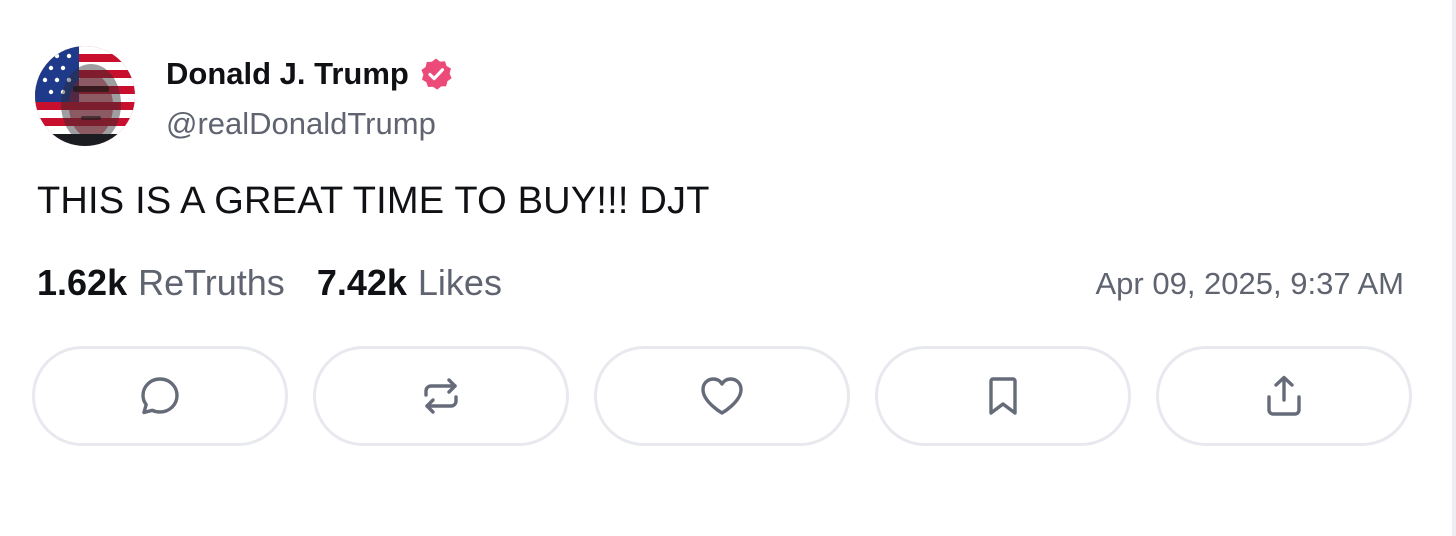 The image size is (1456, 536). What do you see at coordinates (82, 283) in the screenshot?
I see `retruths-count: 1.62k` at bounding box center [82, 283].